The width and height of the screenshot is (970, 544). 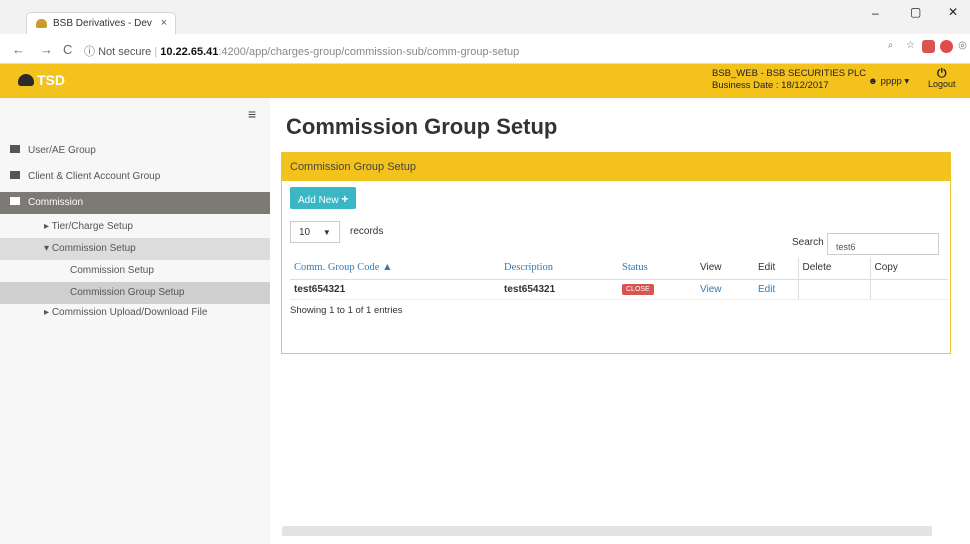 What do you see at coordinates (776, 289) in the screenshot?
I see `cell-edit: Edit` at bounding box center [776, 289].